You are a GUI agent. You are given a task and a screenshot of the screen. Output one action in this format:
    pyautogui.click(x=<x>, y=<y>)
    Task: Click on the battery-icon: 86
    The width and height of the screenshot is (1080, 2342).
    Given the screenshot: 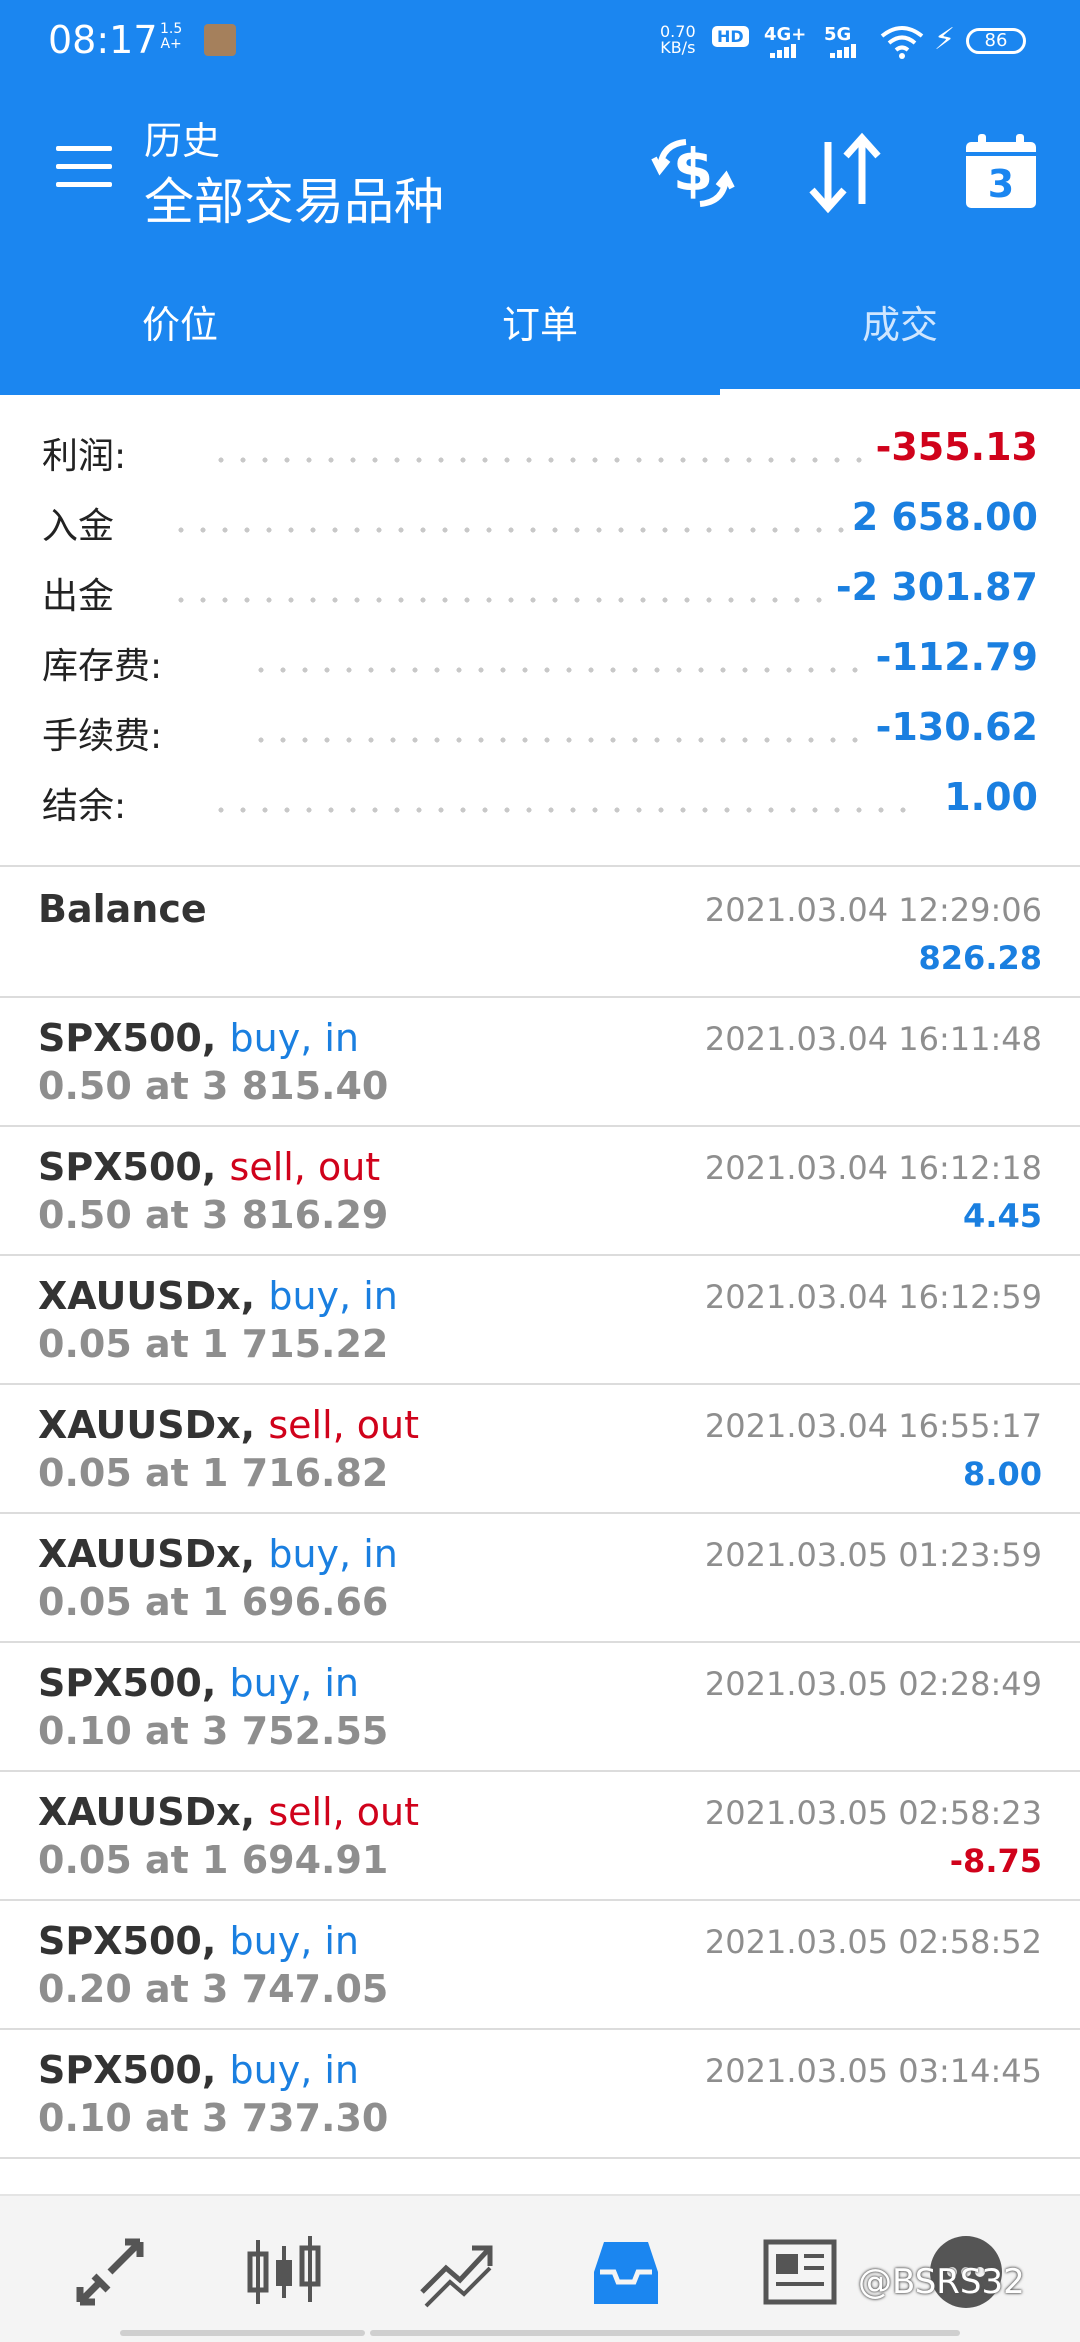 What is the action you would take?
    pyautogui.click(x=996, y=41)
    